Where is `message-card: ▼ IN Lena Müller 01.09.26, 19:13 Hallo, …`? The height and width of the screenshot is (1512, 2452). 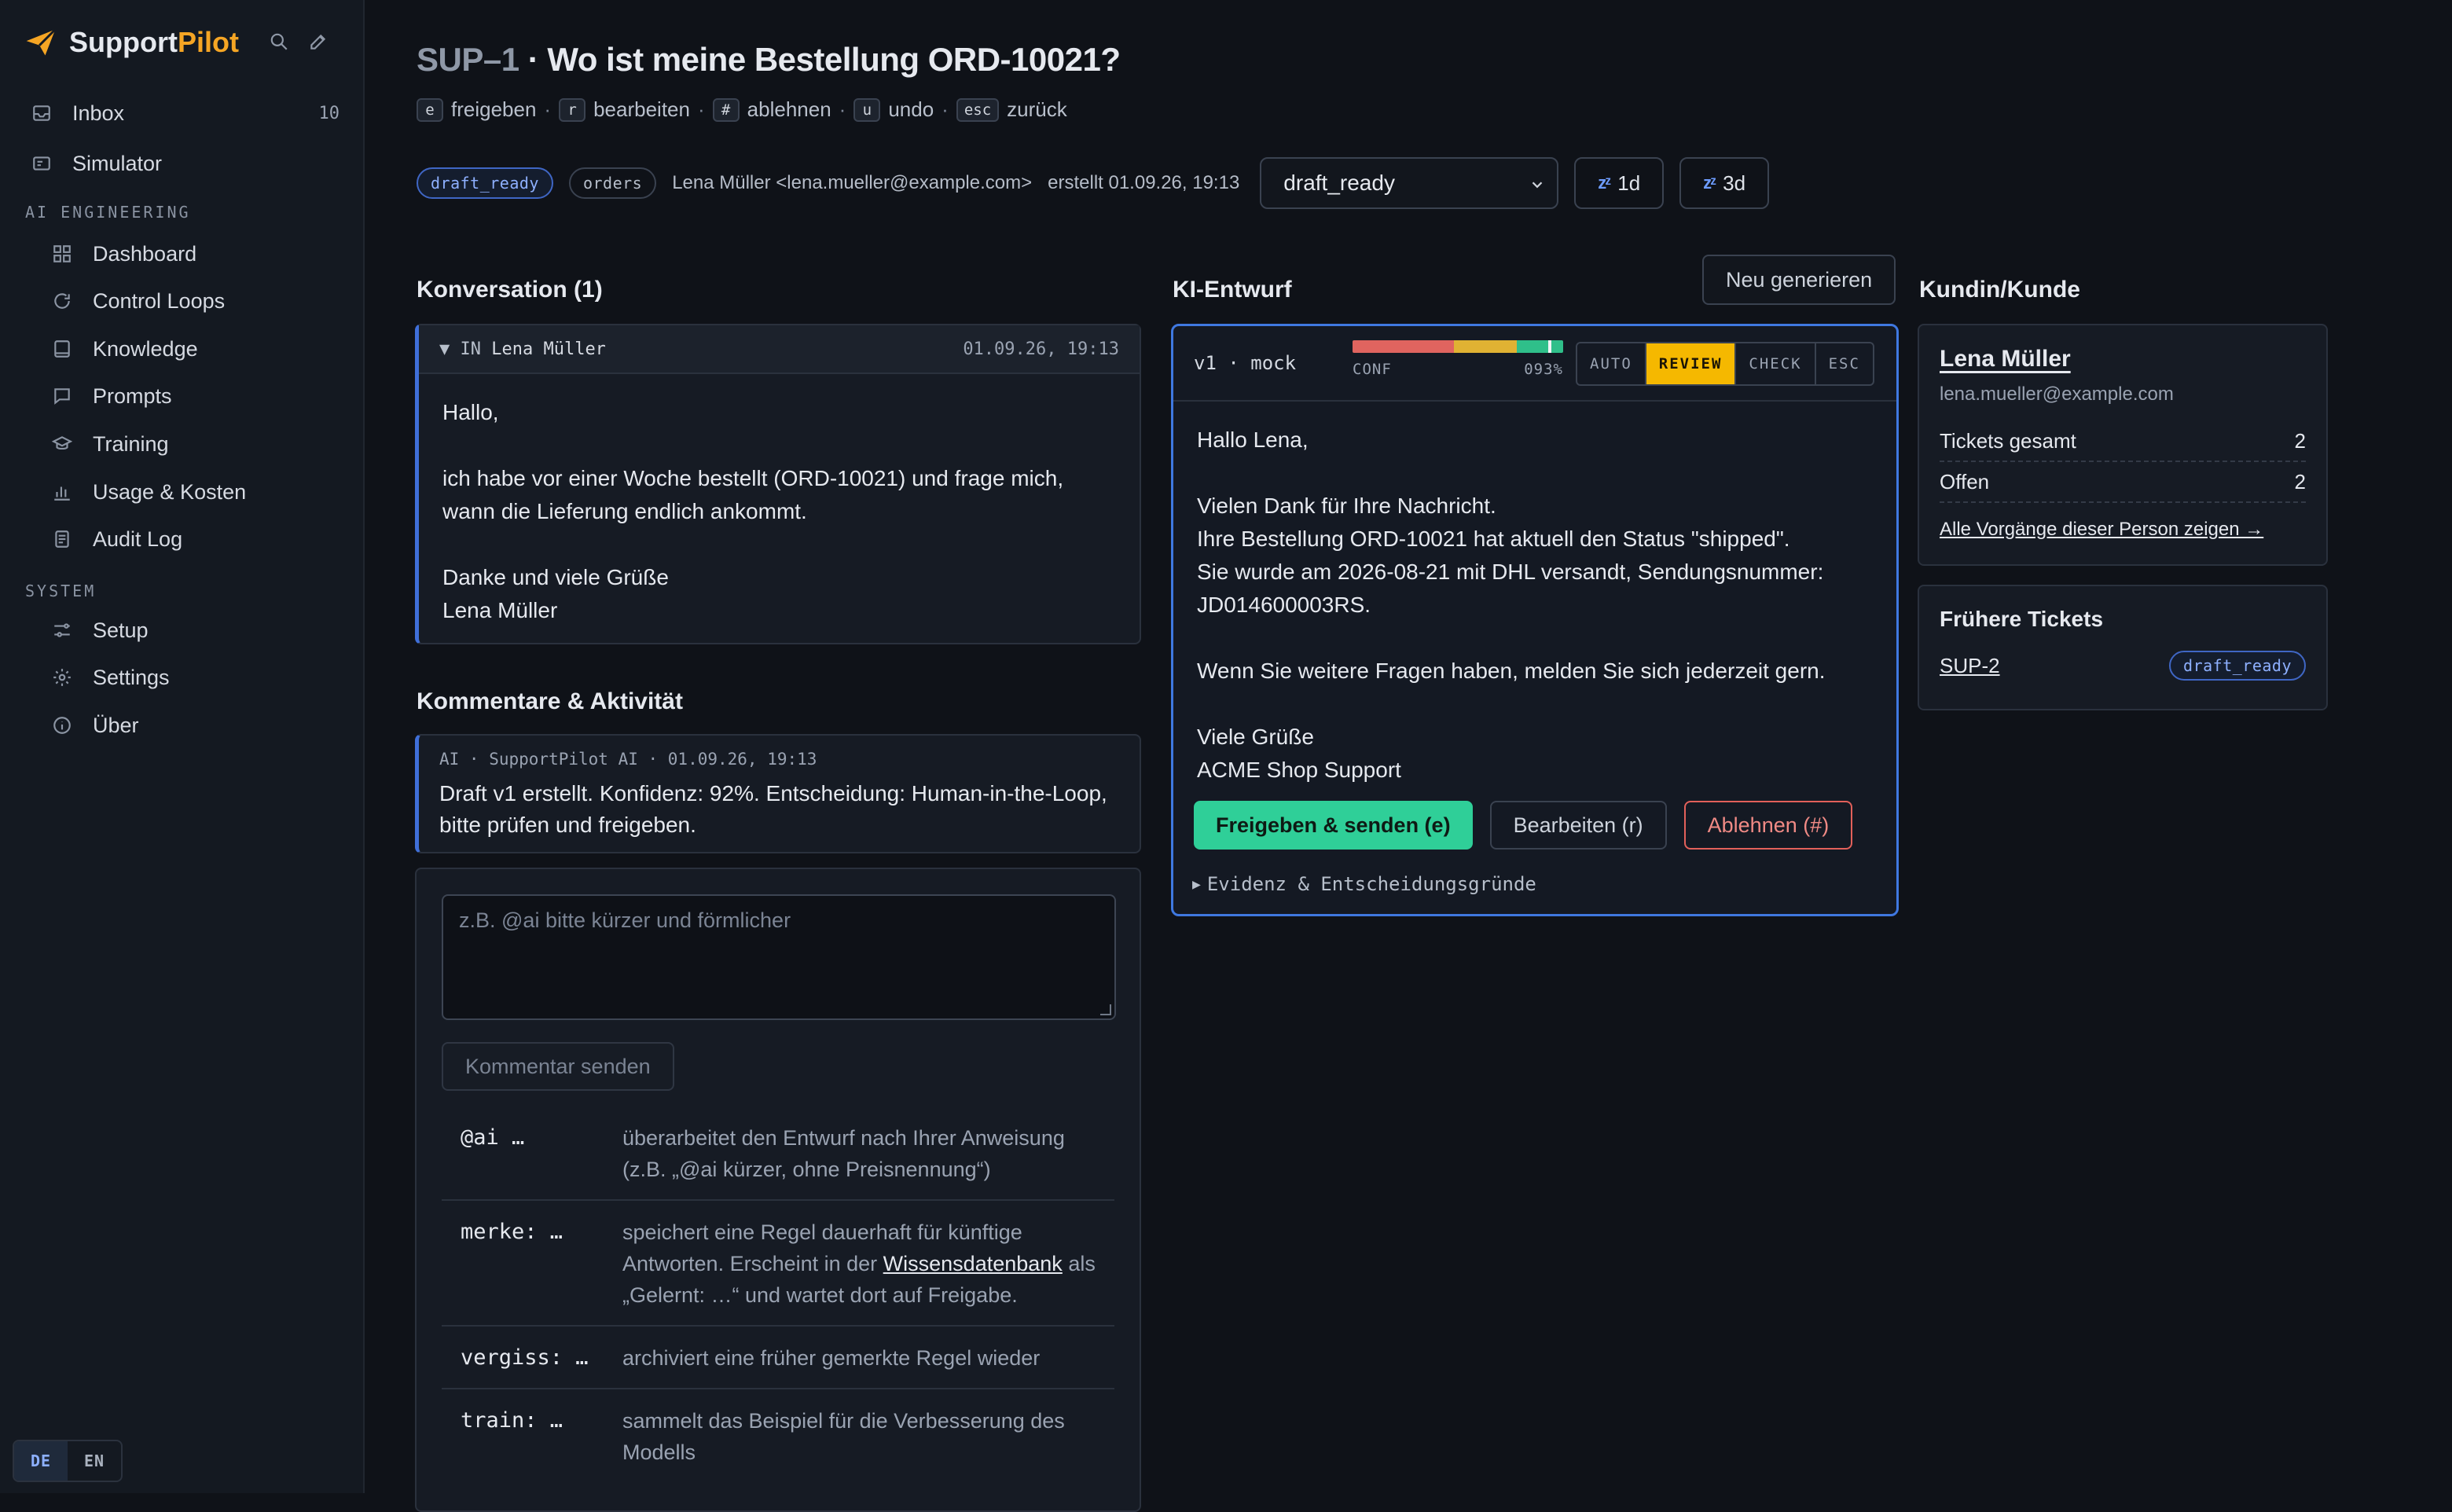
message-card: ▼ IN Lena Müller 01.09.26, 19:13 Hallo, … is located at coordinates (778, 484).